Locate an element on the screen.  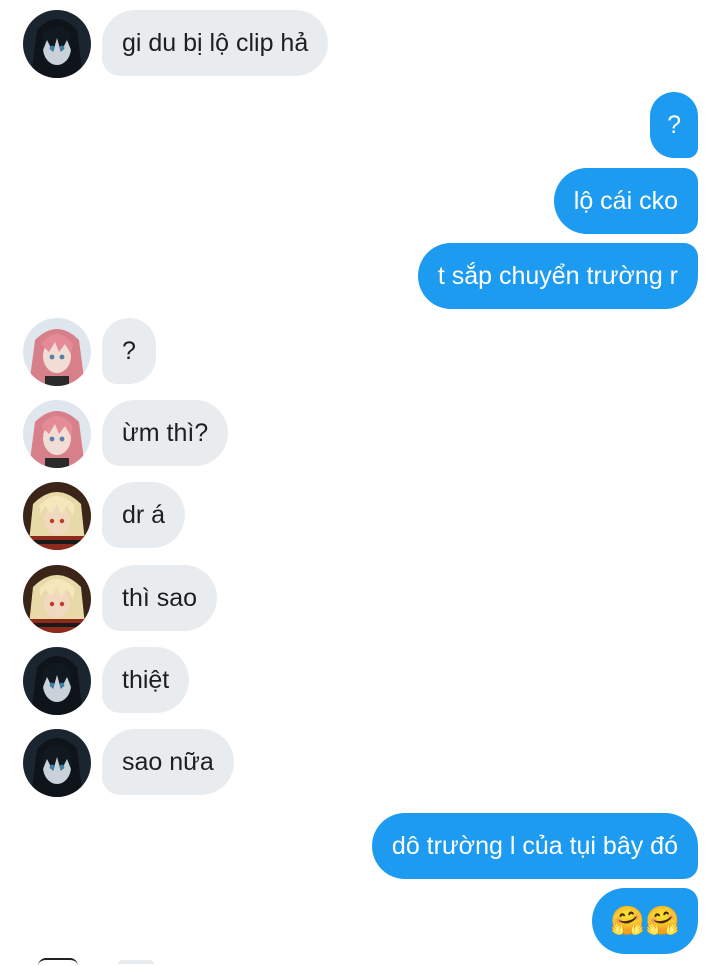
message-bubble-outgoing: lộ cái cko is located at coordinates (625, 201).